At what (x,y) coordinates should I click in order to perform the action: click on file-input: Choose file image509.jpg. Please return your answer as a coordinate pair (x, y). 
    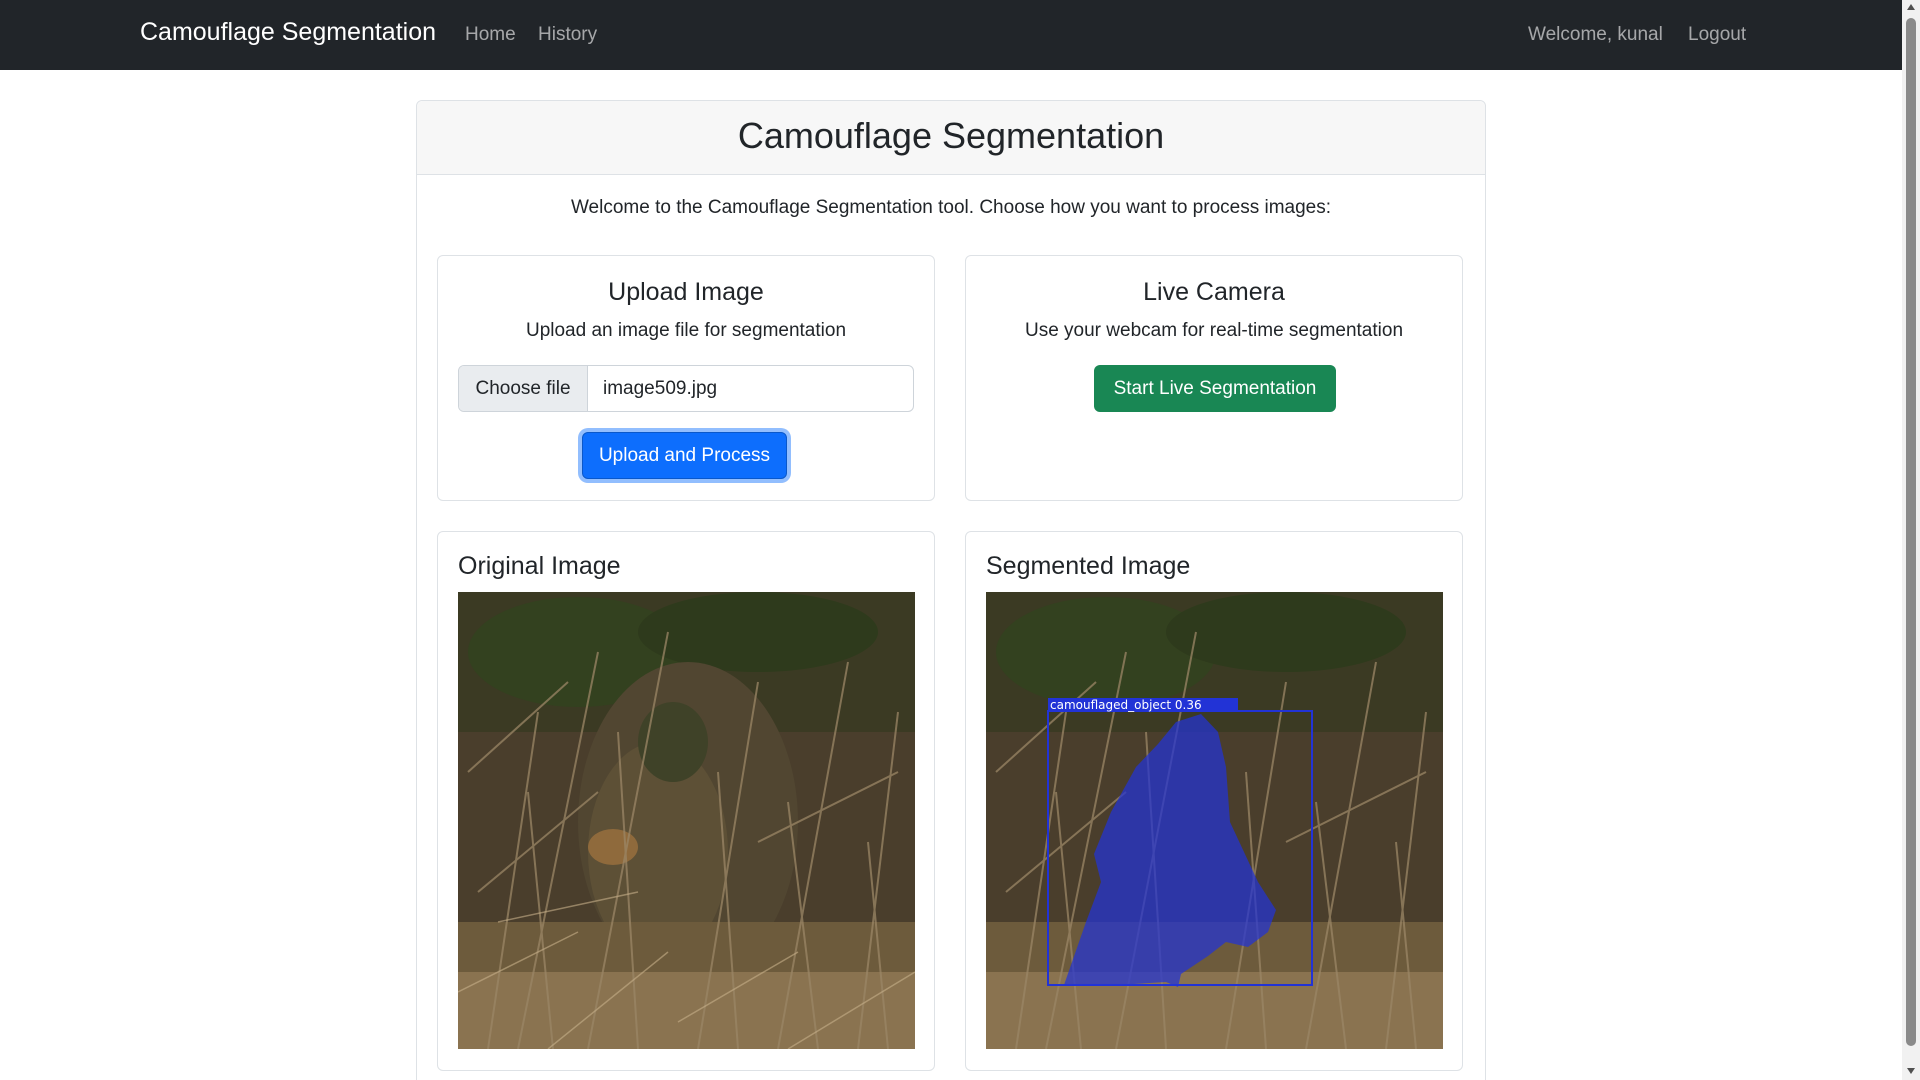
    Looking at the image, I should click on (686, 388).